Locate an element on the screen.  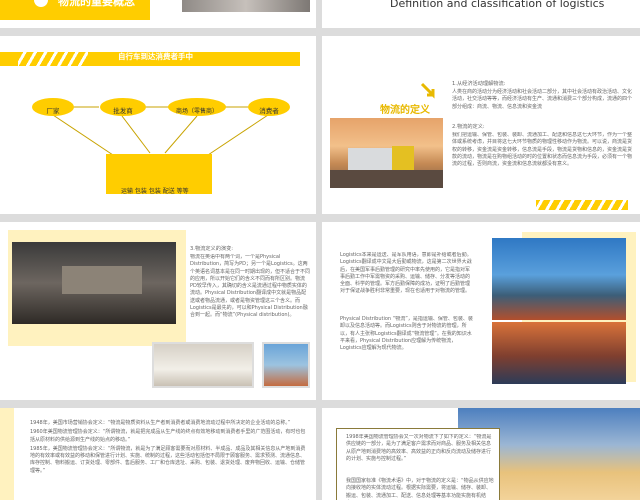
activities-text: 运输 包装 包装 配送 等等 is located at coordinates (155, 191).